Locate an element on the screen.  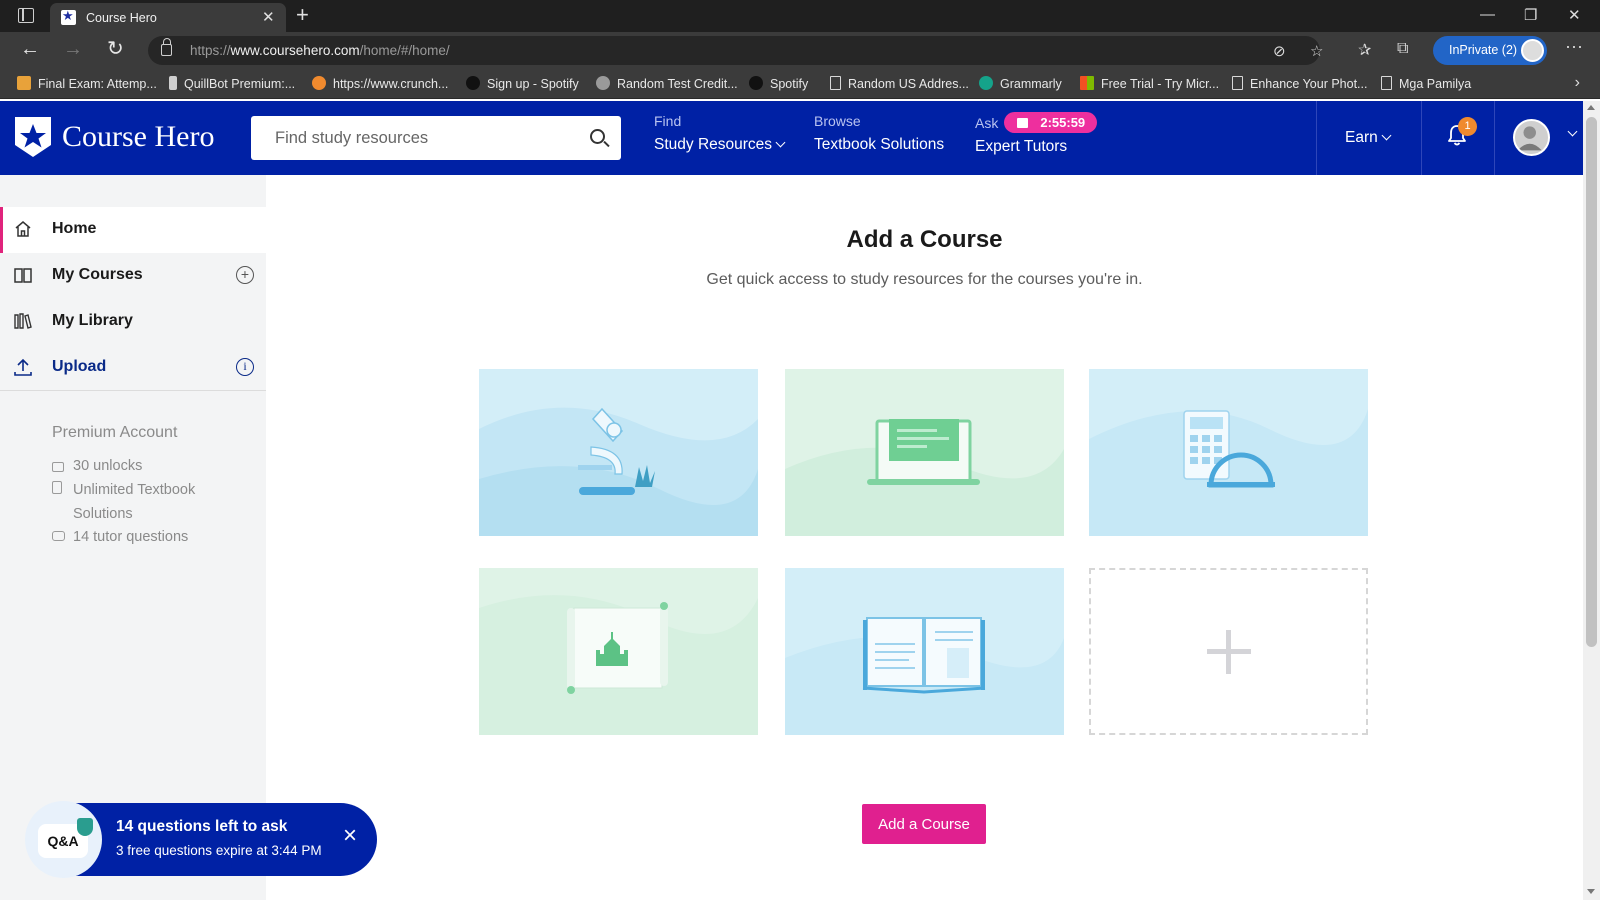
restore-icon: ❐ is located at coordinates (1530, 15).